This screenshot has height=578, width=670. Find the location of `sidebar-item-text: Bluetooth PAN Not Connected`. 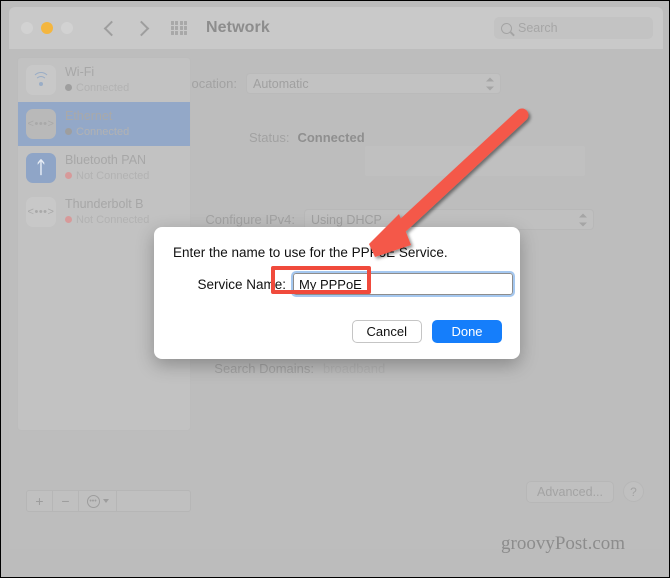

sidebar-item-text: Bluetooth PAN Not Connected is located at coordinates (107, 168).